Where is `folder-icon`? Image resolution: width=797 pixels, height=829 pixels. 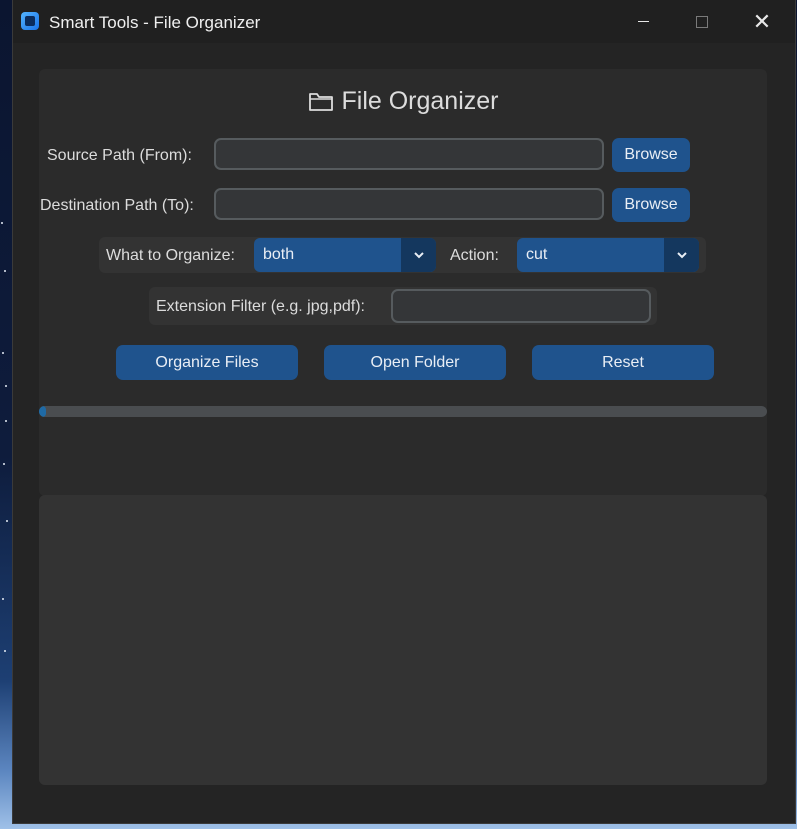
folder-icon is located at coordinates (320, 102).